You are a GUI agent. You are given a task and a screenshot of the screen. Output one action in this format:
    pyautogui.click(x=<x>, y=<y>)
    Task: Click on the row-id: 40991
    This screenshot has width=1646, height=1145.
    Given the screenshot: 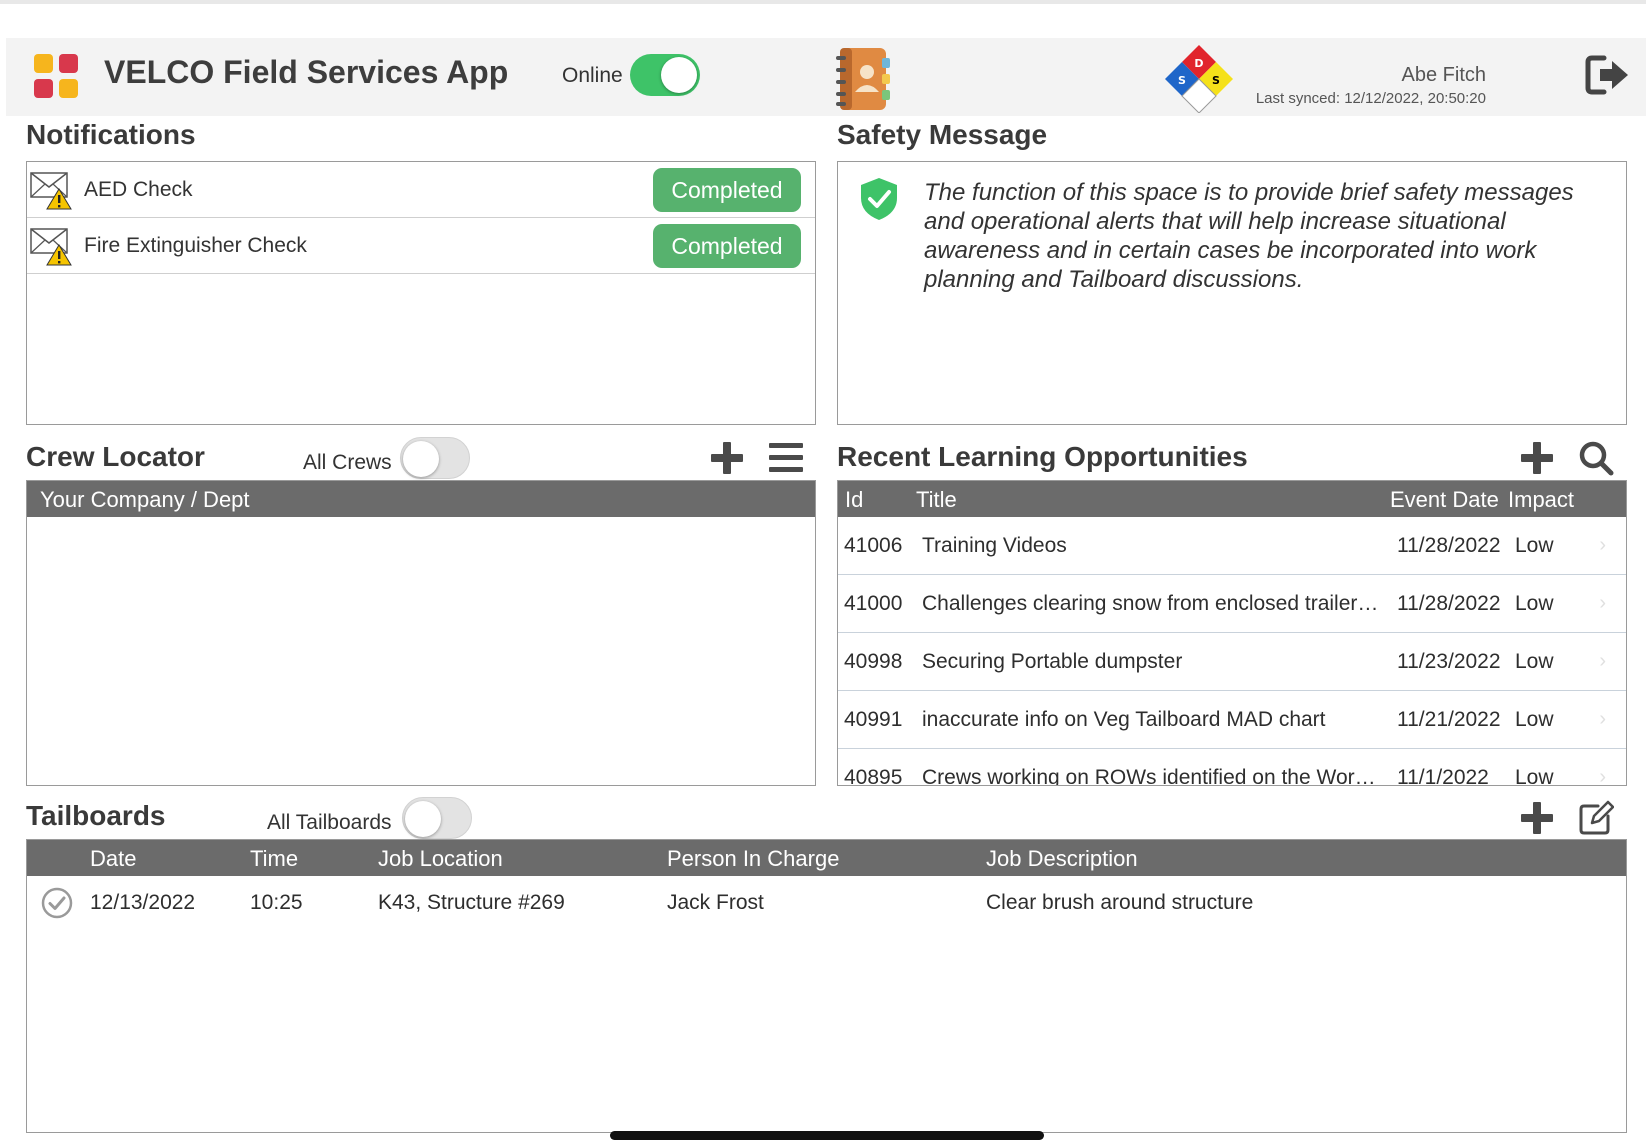 What is the action you would take?
    pyautogui.click(x=873, y=719)
    